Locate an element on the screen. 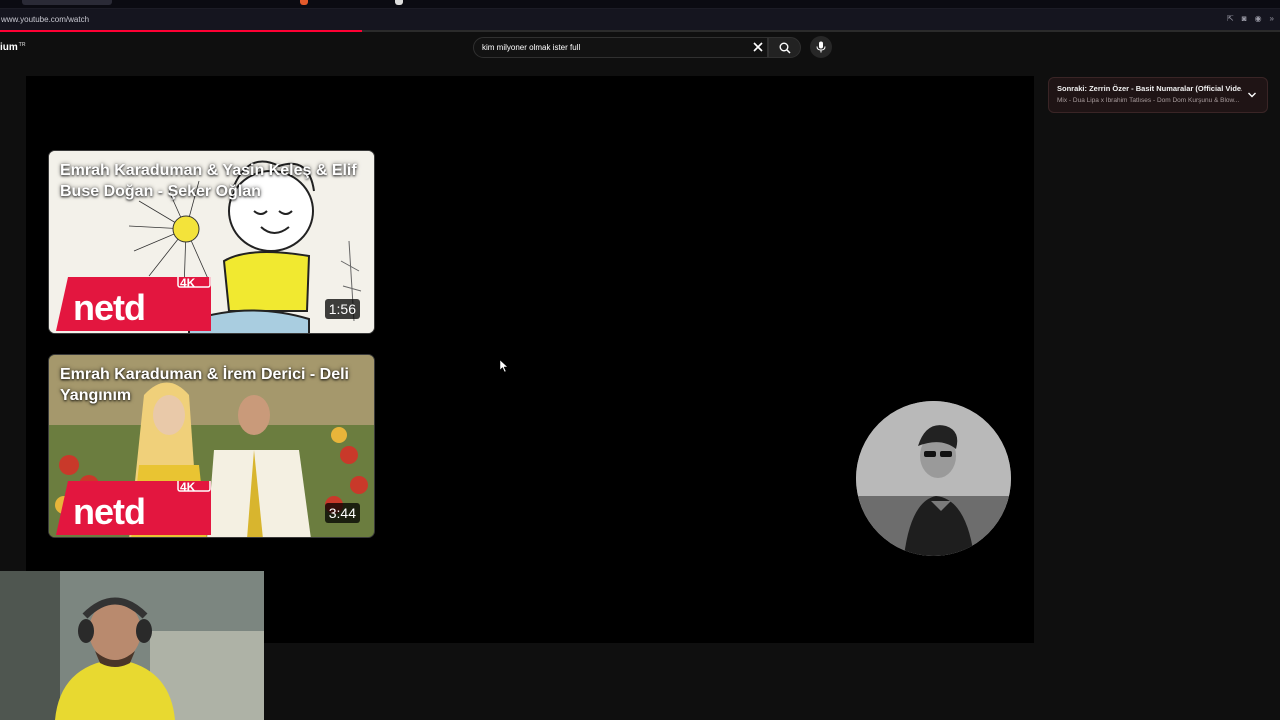 This screenshot has height=720, width=1280. search-button is located at coordinates (784, 47).